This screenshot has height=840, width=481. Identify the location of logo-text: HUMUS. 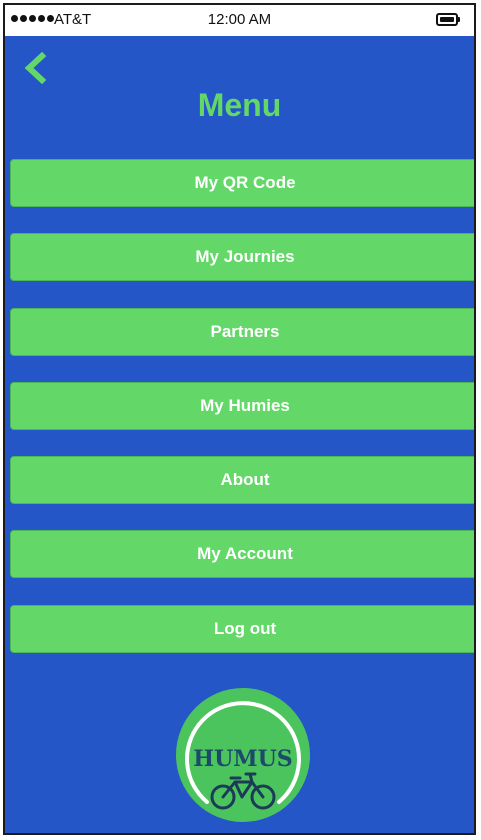
(242, 759).